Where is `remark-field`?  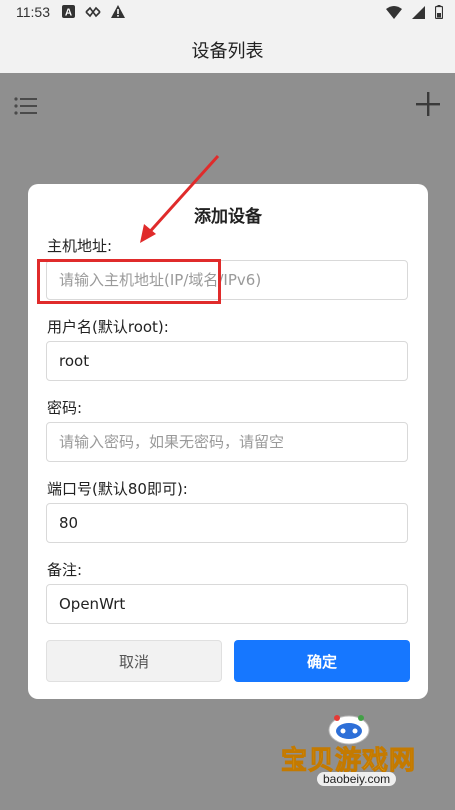
remark-field is located at coordinates (227, 604).